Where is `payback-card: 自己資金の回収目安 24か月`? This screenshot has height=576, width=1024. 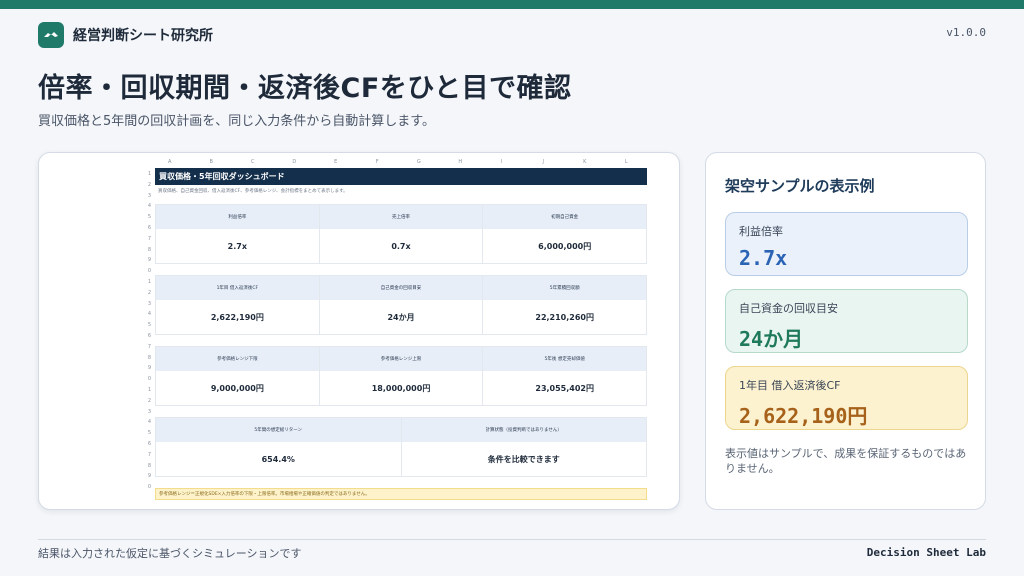
payback-card: 自己資金の回収目安 24か月 is located at coordinates (846, 321).